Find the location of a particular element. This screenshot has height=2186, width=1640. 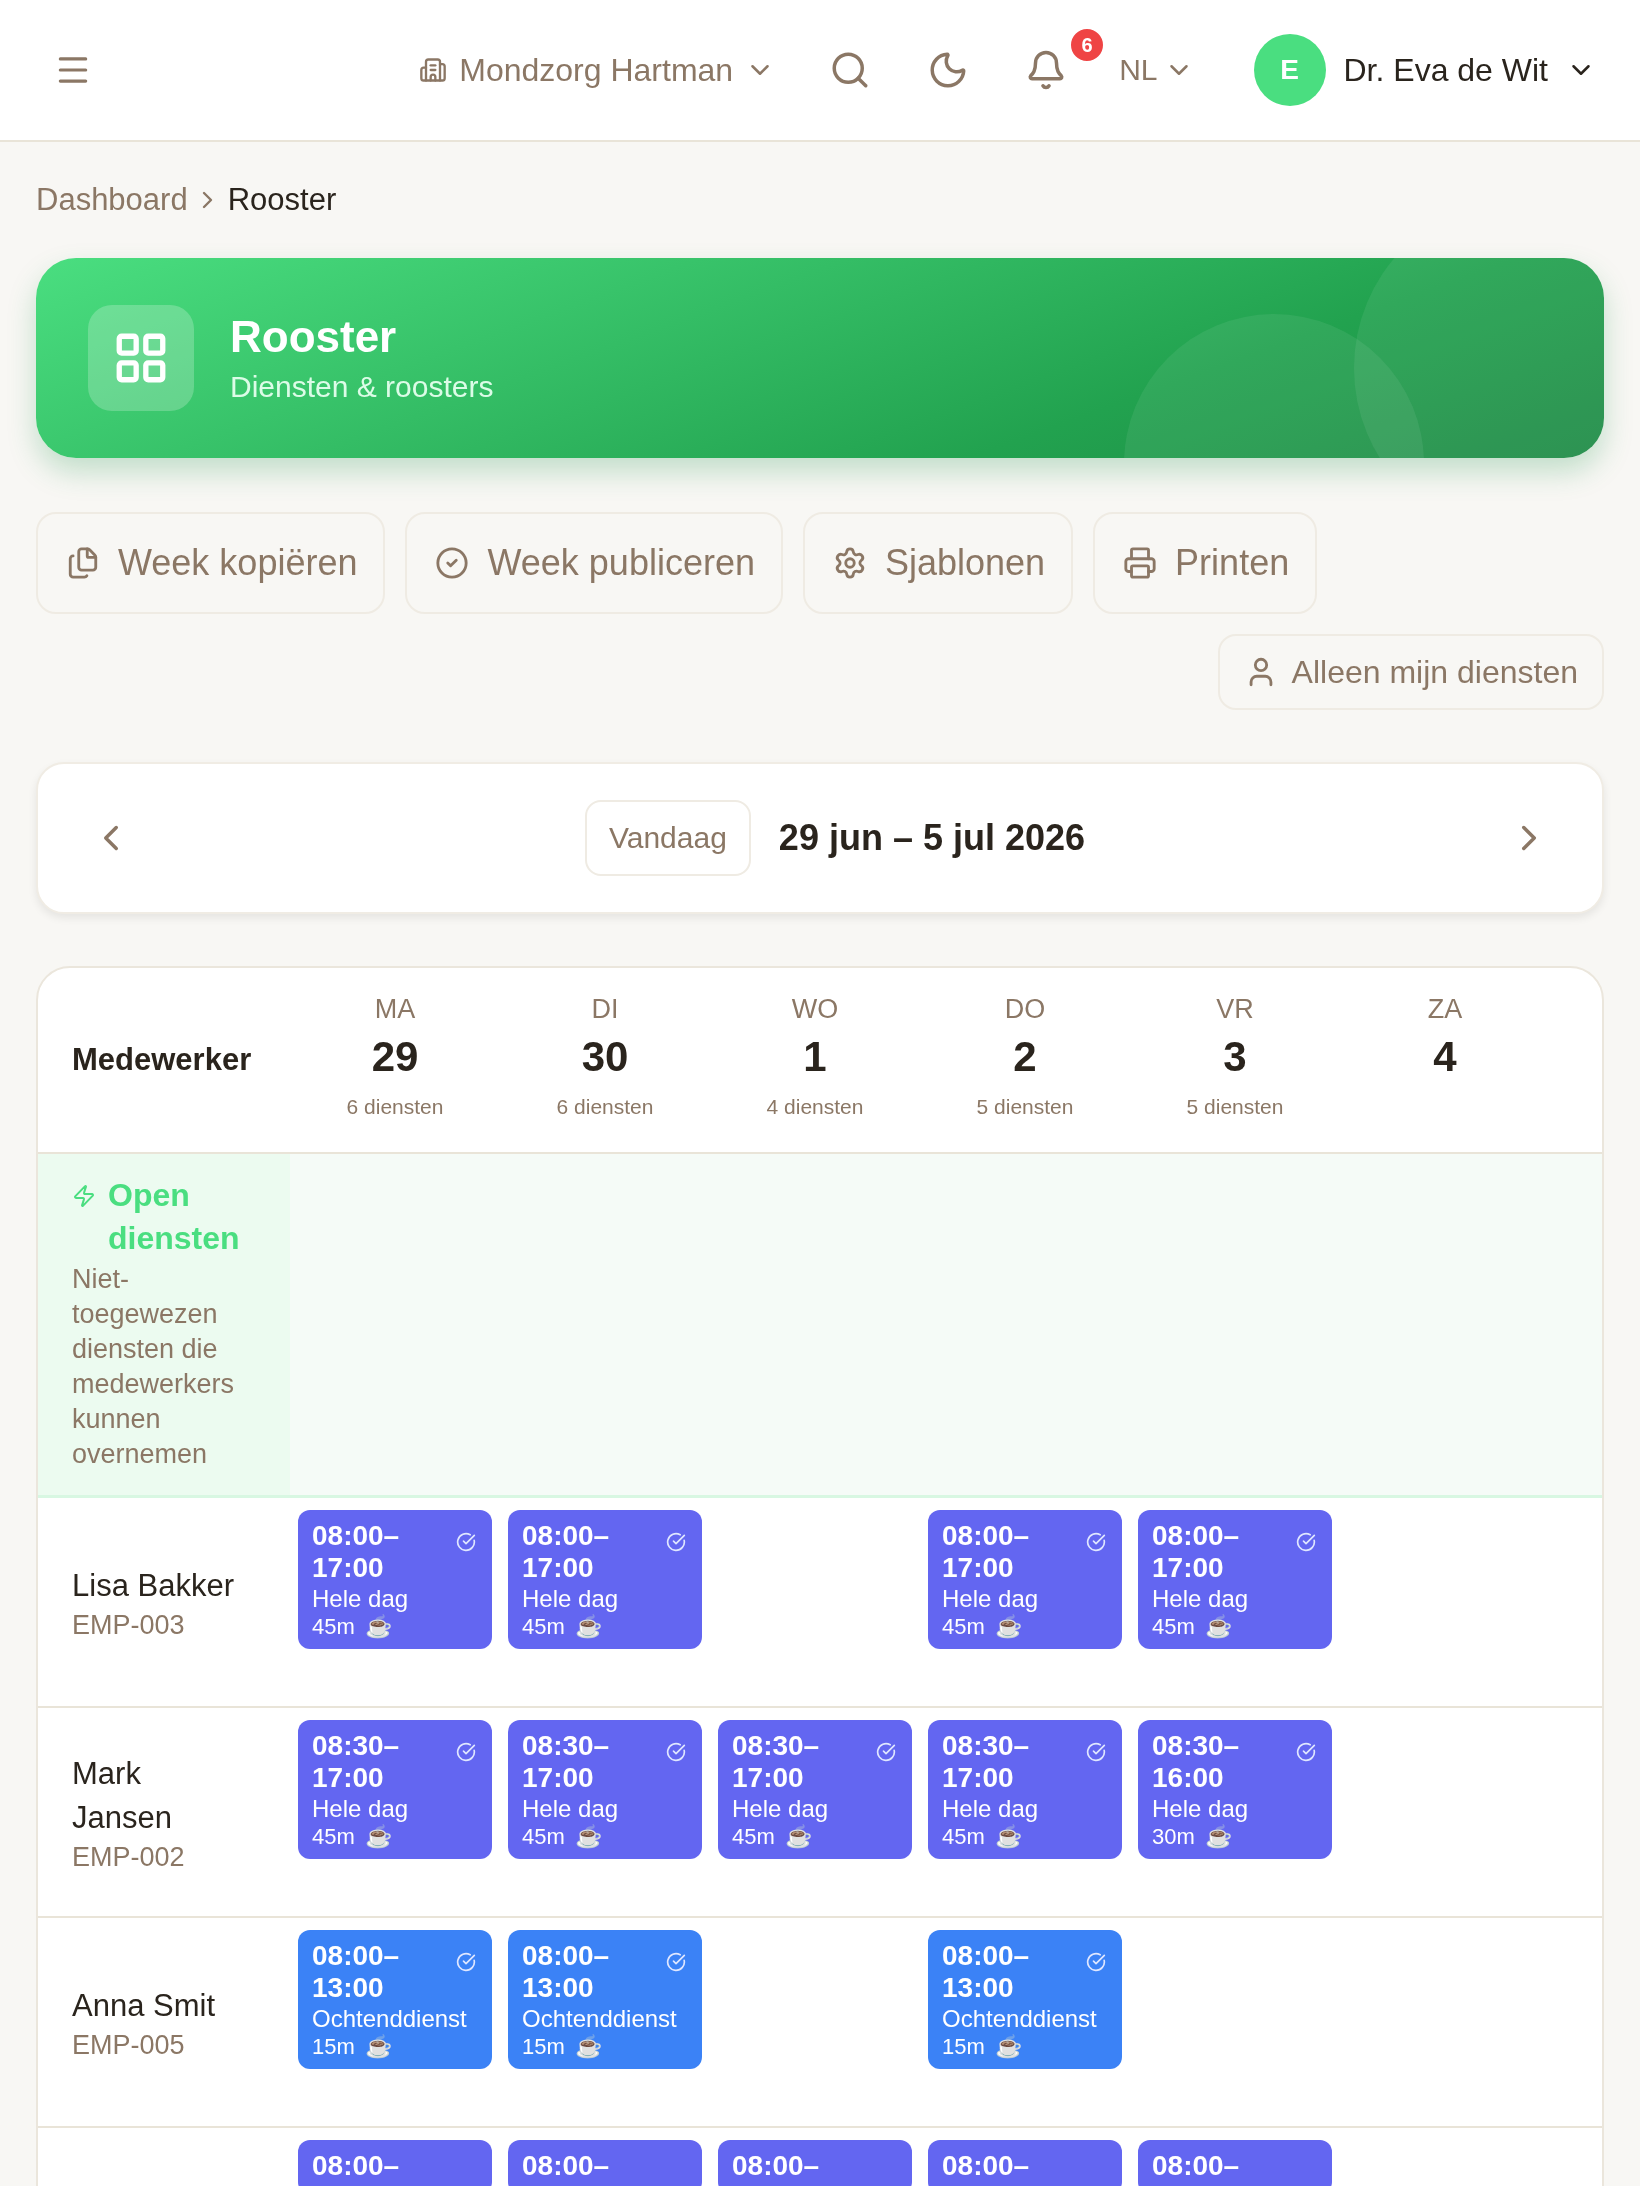

shift-count: 4 diensten is located at coordinates (815, 1107).